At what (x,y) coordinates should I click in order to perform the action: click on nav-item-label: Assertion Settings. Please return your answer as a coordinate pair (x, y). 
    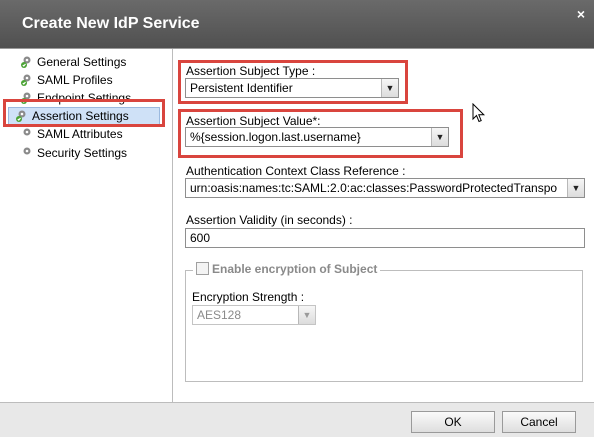
    Looking at the image, I should click on (80, 116).